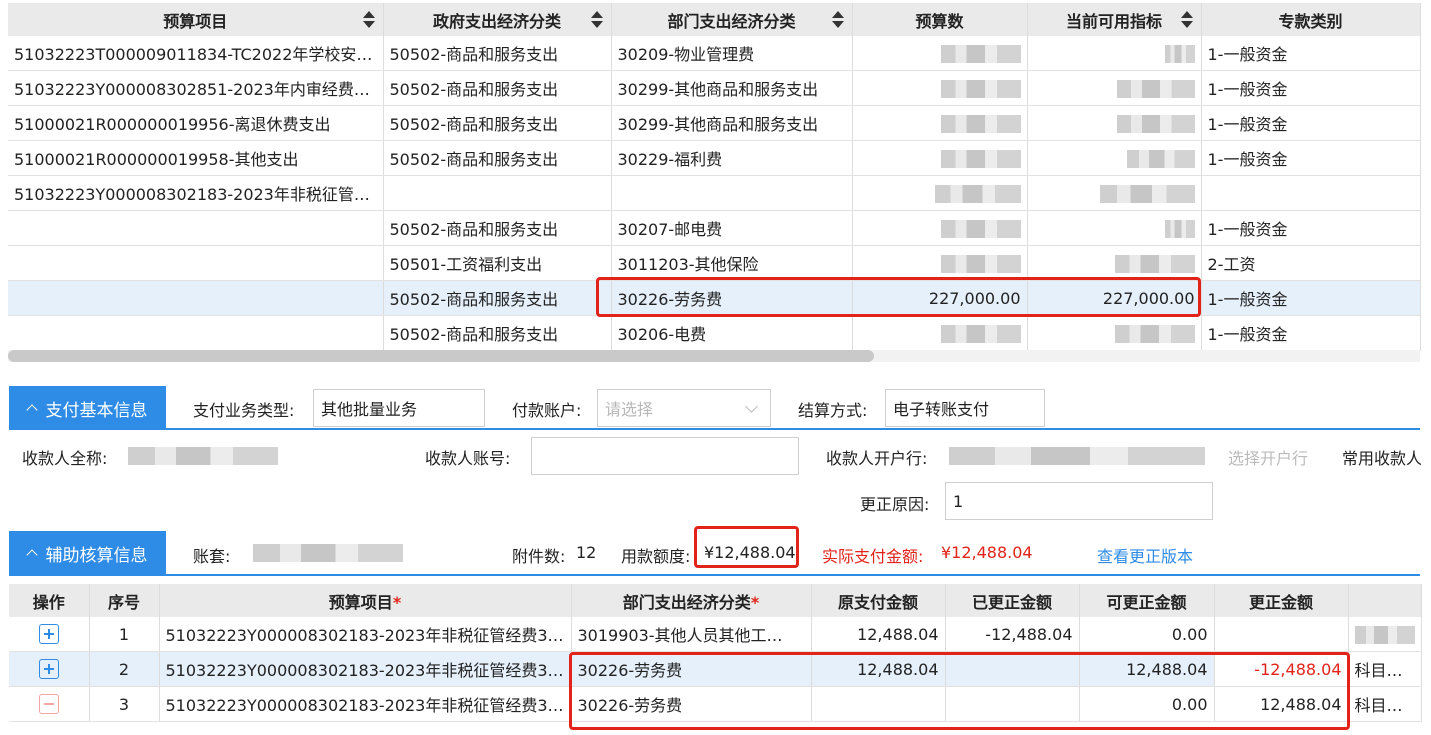  Describe the element at coordinates (212, 556) in the screenshot. I see `ledger-label: 账套:` at that location.